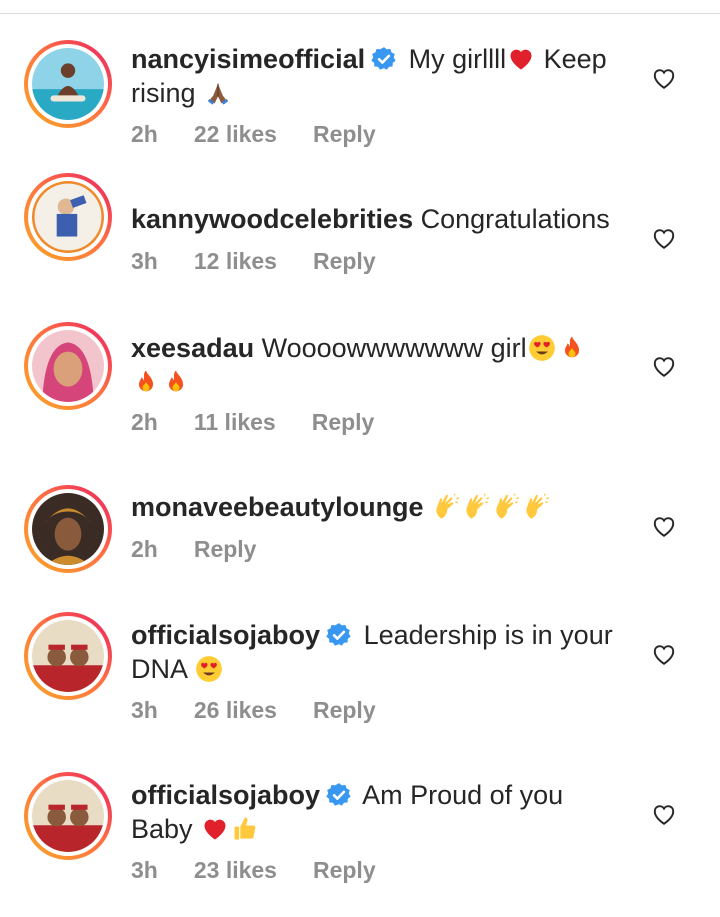 This screenshot has height=917, width=720. I want to click on comment-username: nancyisimeofficial, so click(248, 59).